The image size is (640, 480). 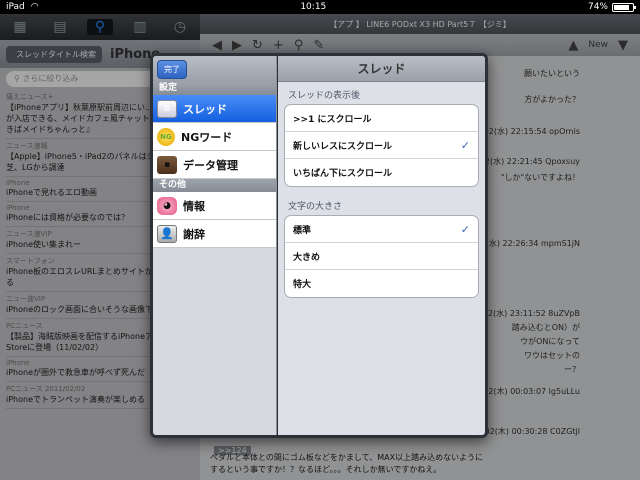 What do you see at coordinates (166, 136) in the screenshot?
I see `ng-face-icon: NG` at bounding box center [166, 136].